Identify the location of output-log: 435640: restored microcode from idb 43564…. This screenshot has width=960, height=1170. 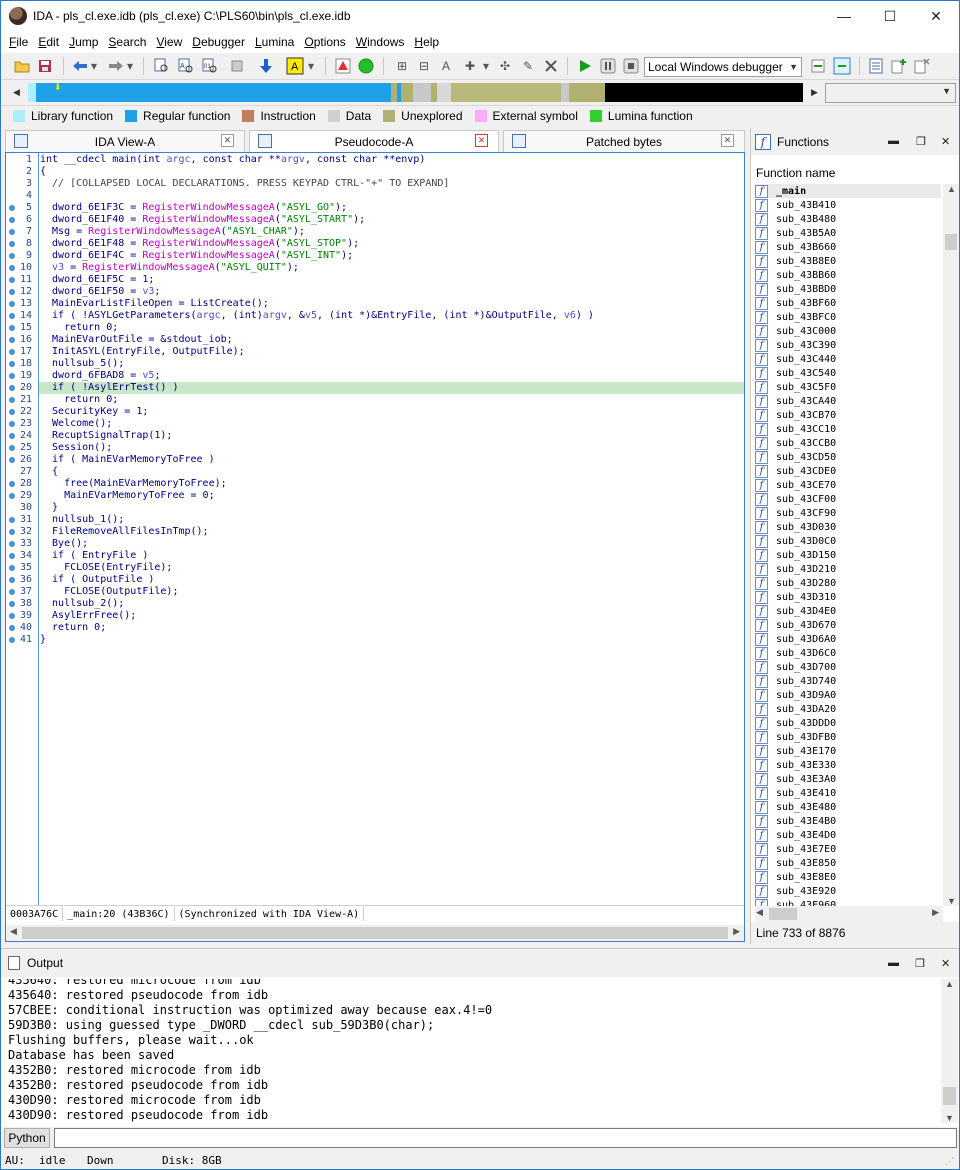
(471, 1051).